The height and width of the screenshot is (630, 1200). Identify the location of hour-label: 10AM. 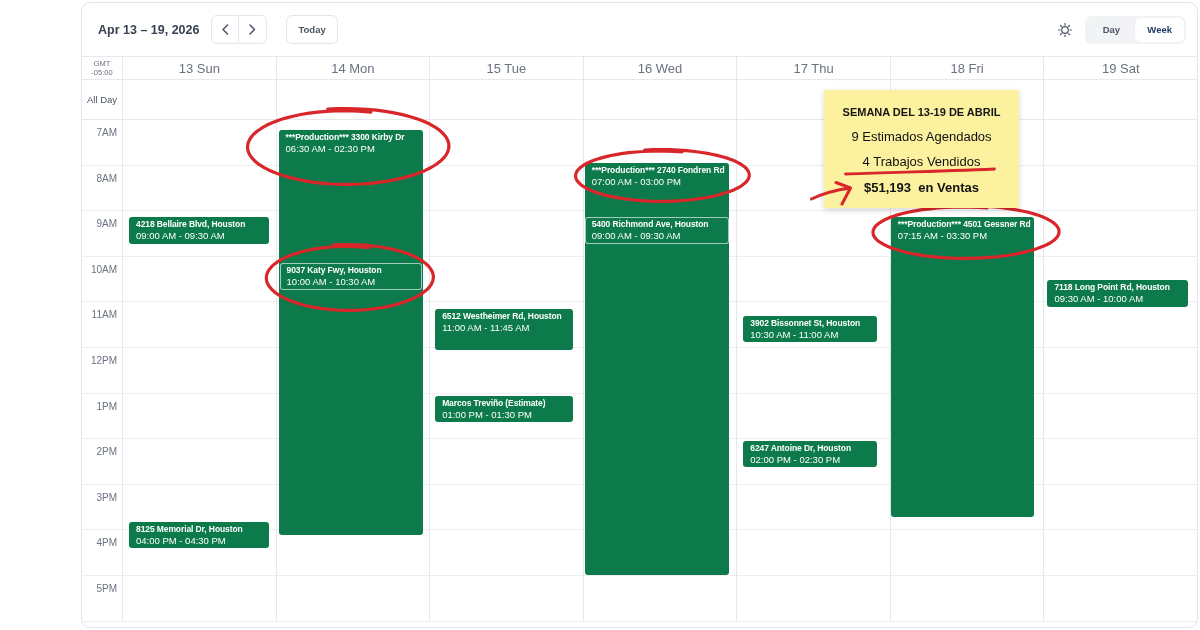
(103, 269).